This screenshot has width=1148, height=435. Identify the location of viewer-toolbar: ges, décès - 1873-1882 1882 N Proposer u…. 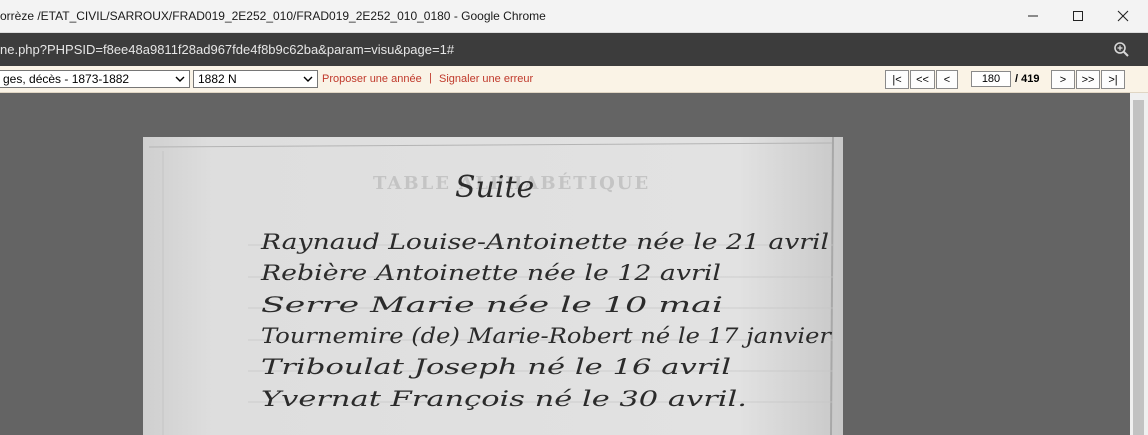
(574, 79).